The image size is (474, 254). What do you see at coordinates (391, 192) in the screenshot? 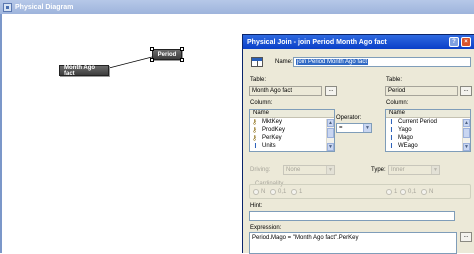
I see `cardinality-right-radio: 1` at bounding box center [391, 192].